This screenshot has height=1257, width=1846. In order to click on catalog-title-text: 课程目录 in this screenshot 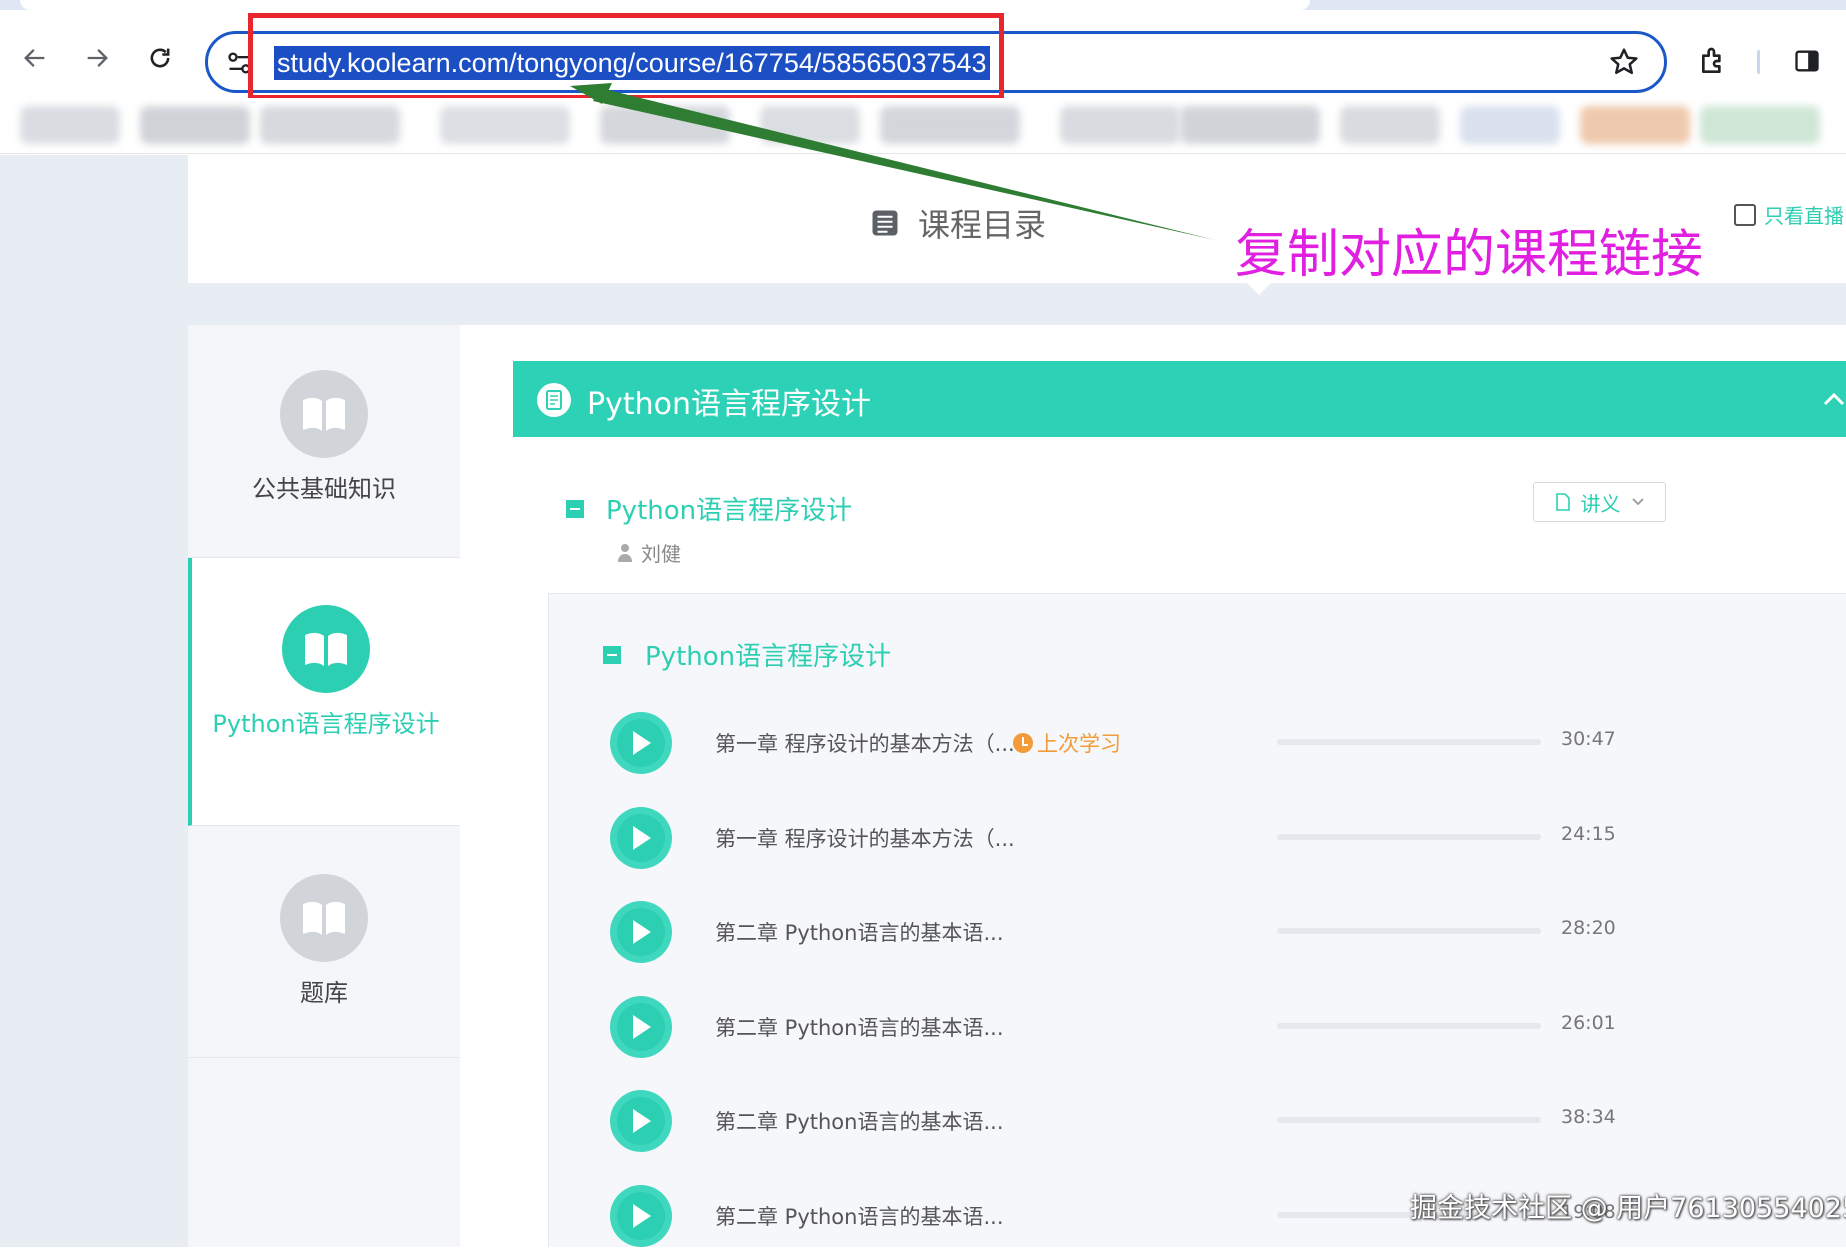, I will do `click(982, 225)`.